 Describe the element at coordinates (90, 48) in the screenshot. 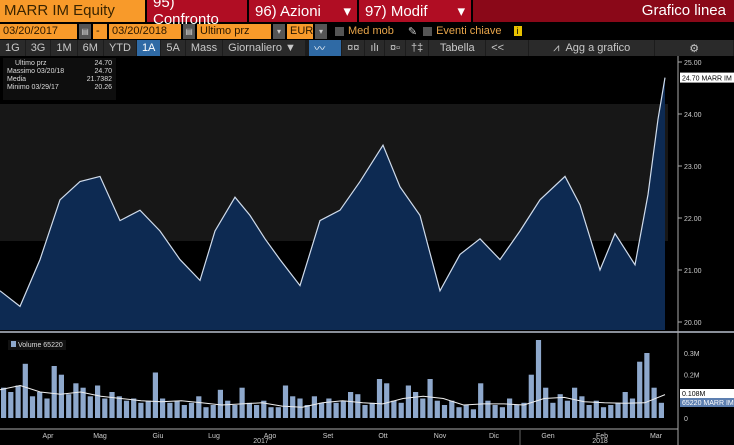

I see `range-6m: 6M` at that location.